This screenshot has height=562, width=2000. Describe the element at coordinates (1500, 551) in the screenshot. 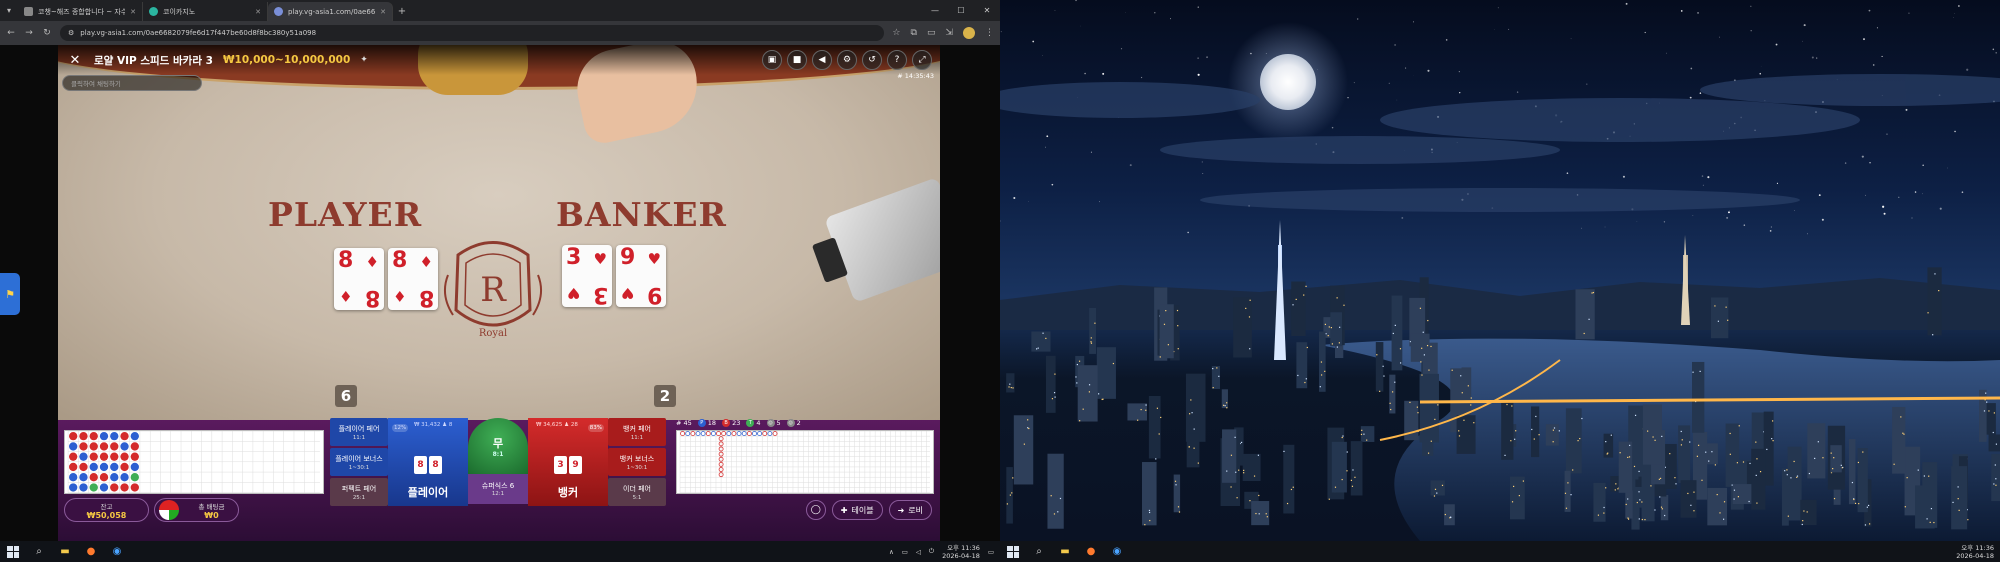

I see `taskbar-right: ⌕ ▬ ● ◉ 오후 11:36 2026-04-18` at that location.